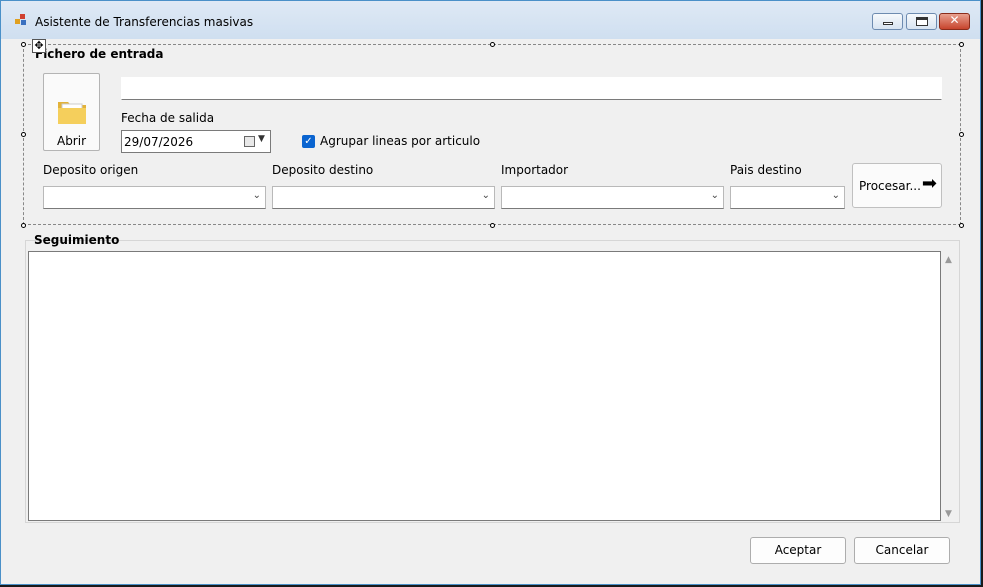  Describe the element at coordinates (948, 260) in the screenshot. I see `scroll-up-icon: ▲` at that location.